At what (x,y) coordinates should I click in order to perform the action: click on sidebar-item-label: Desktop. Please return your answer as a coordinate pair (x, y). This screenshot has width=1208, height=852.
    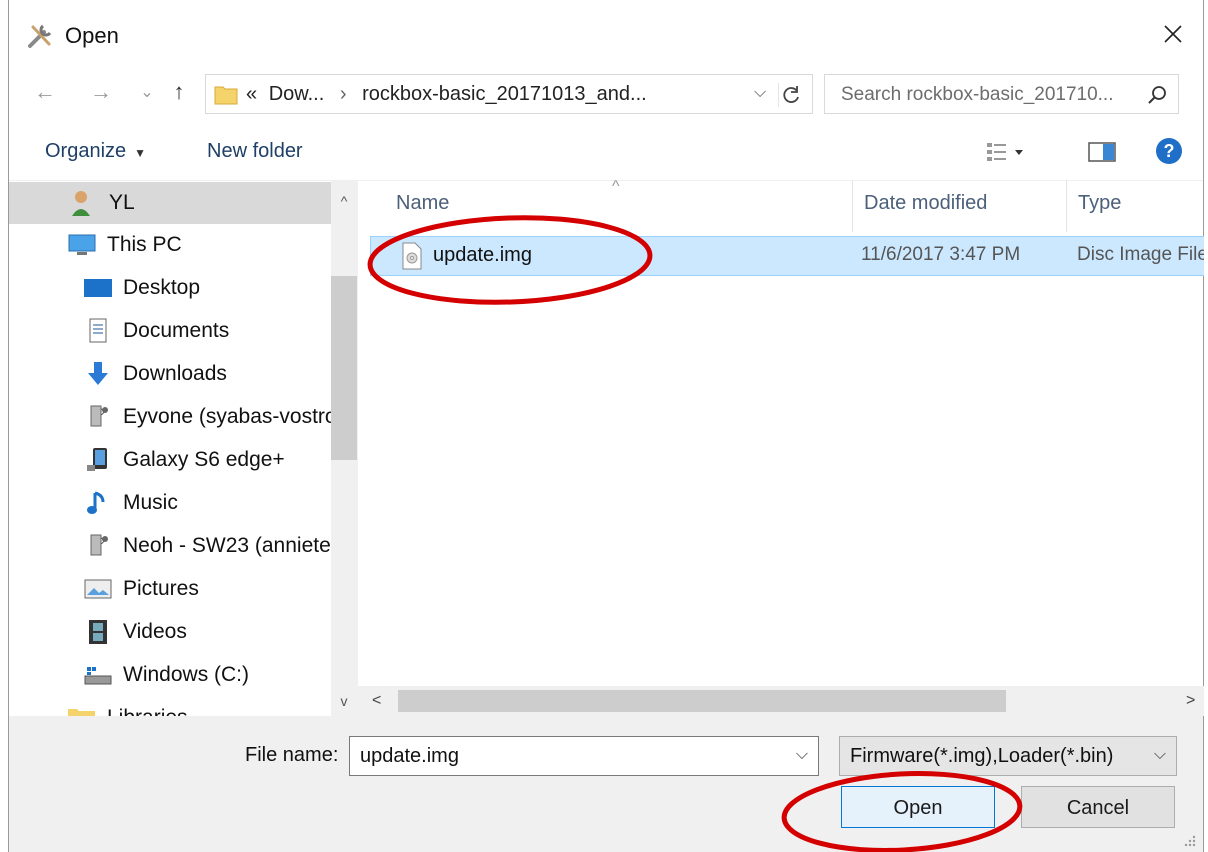
    Looking at the image, I should click on (162, 287).